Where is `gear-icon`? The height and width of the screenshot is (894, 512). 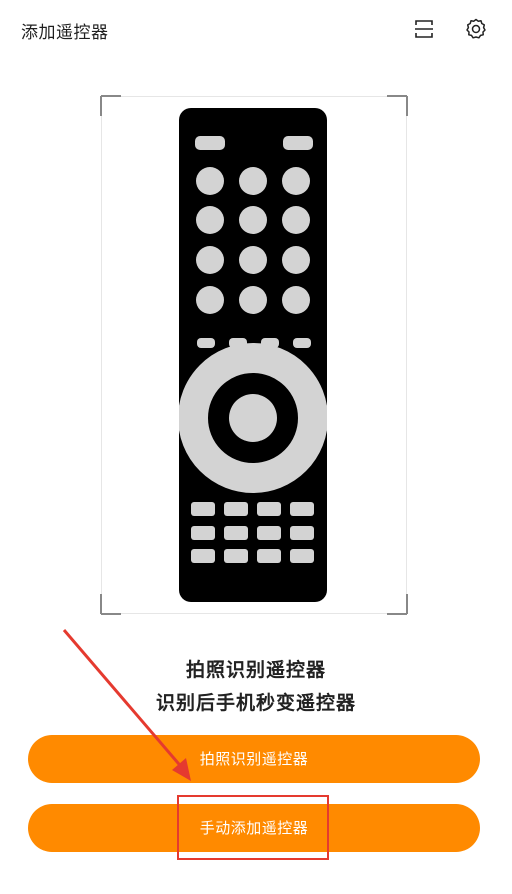
gear-icon is located at coordinates (476, 29).